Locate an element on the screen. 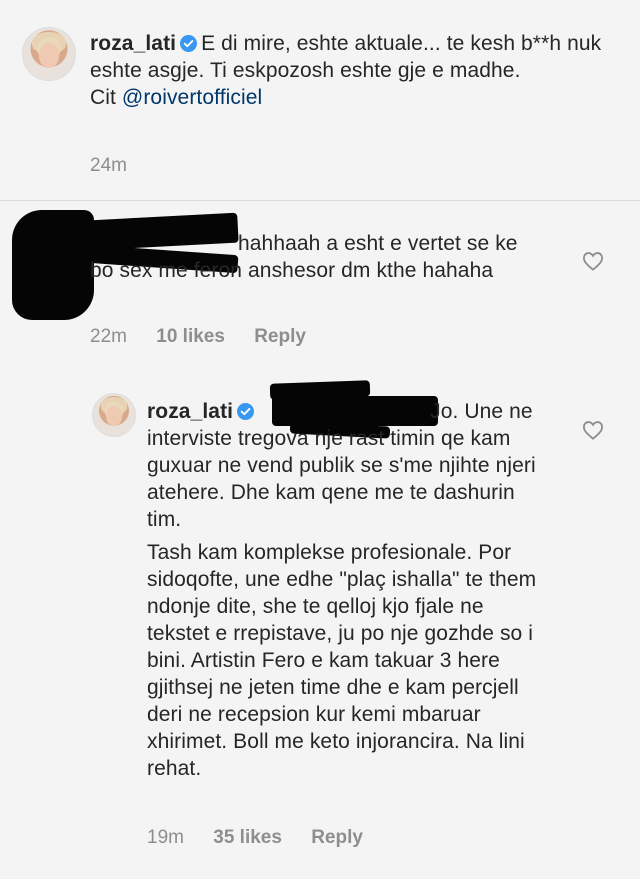 The width and height of the screenshot is (640, 879). divider is located at coordinates (320, 200).